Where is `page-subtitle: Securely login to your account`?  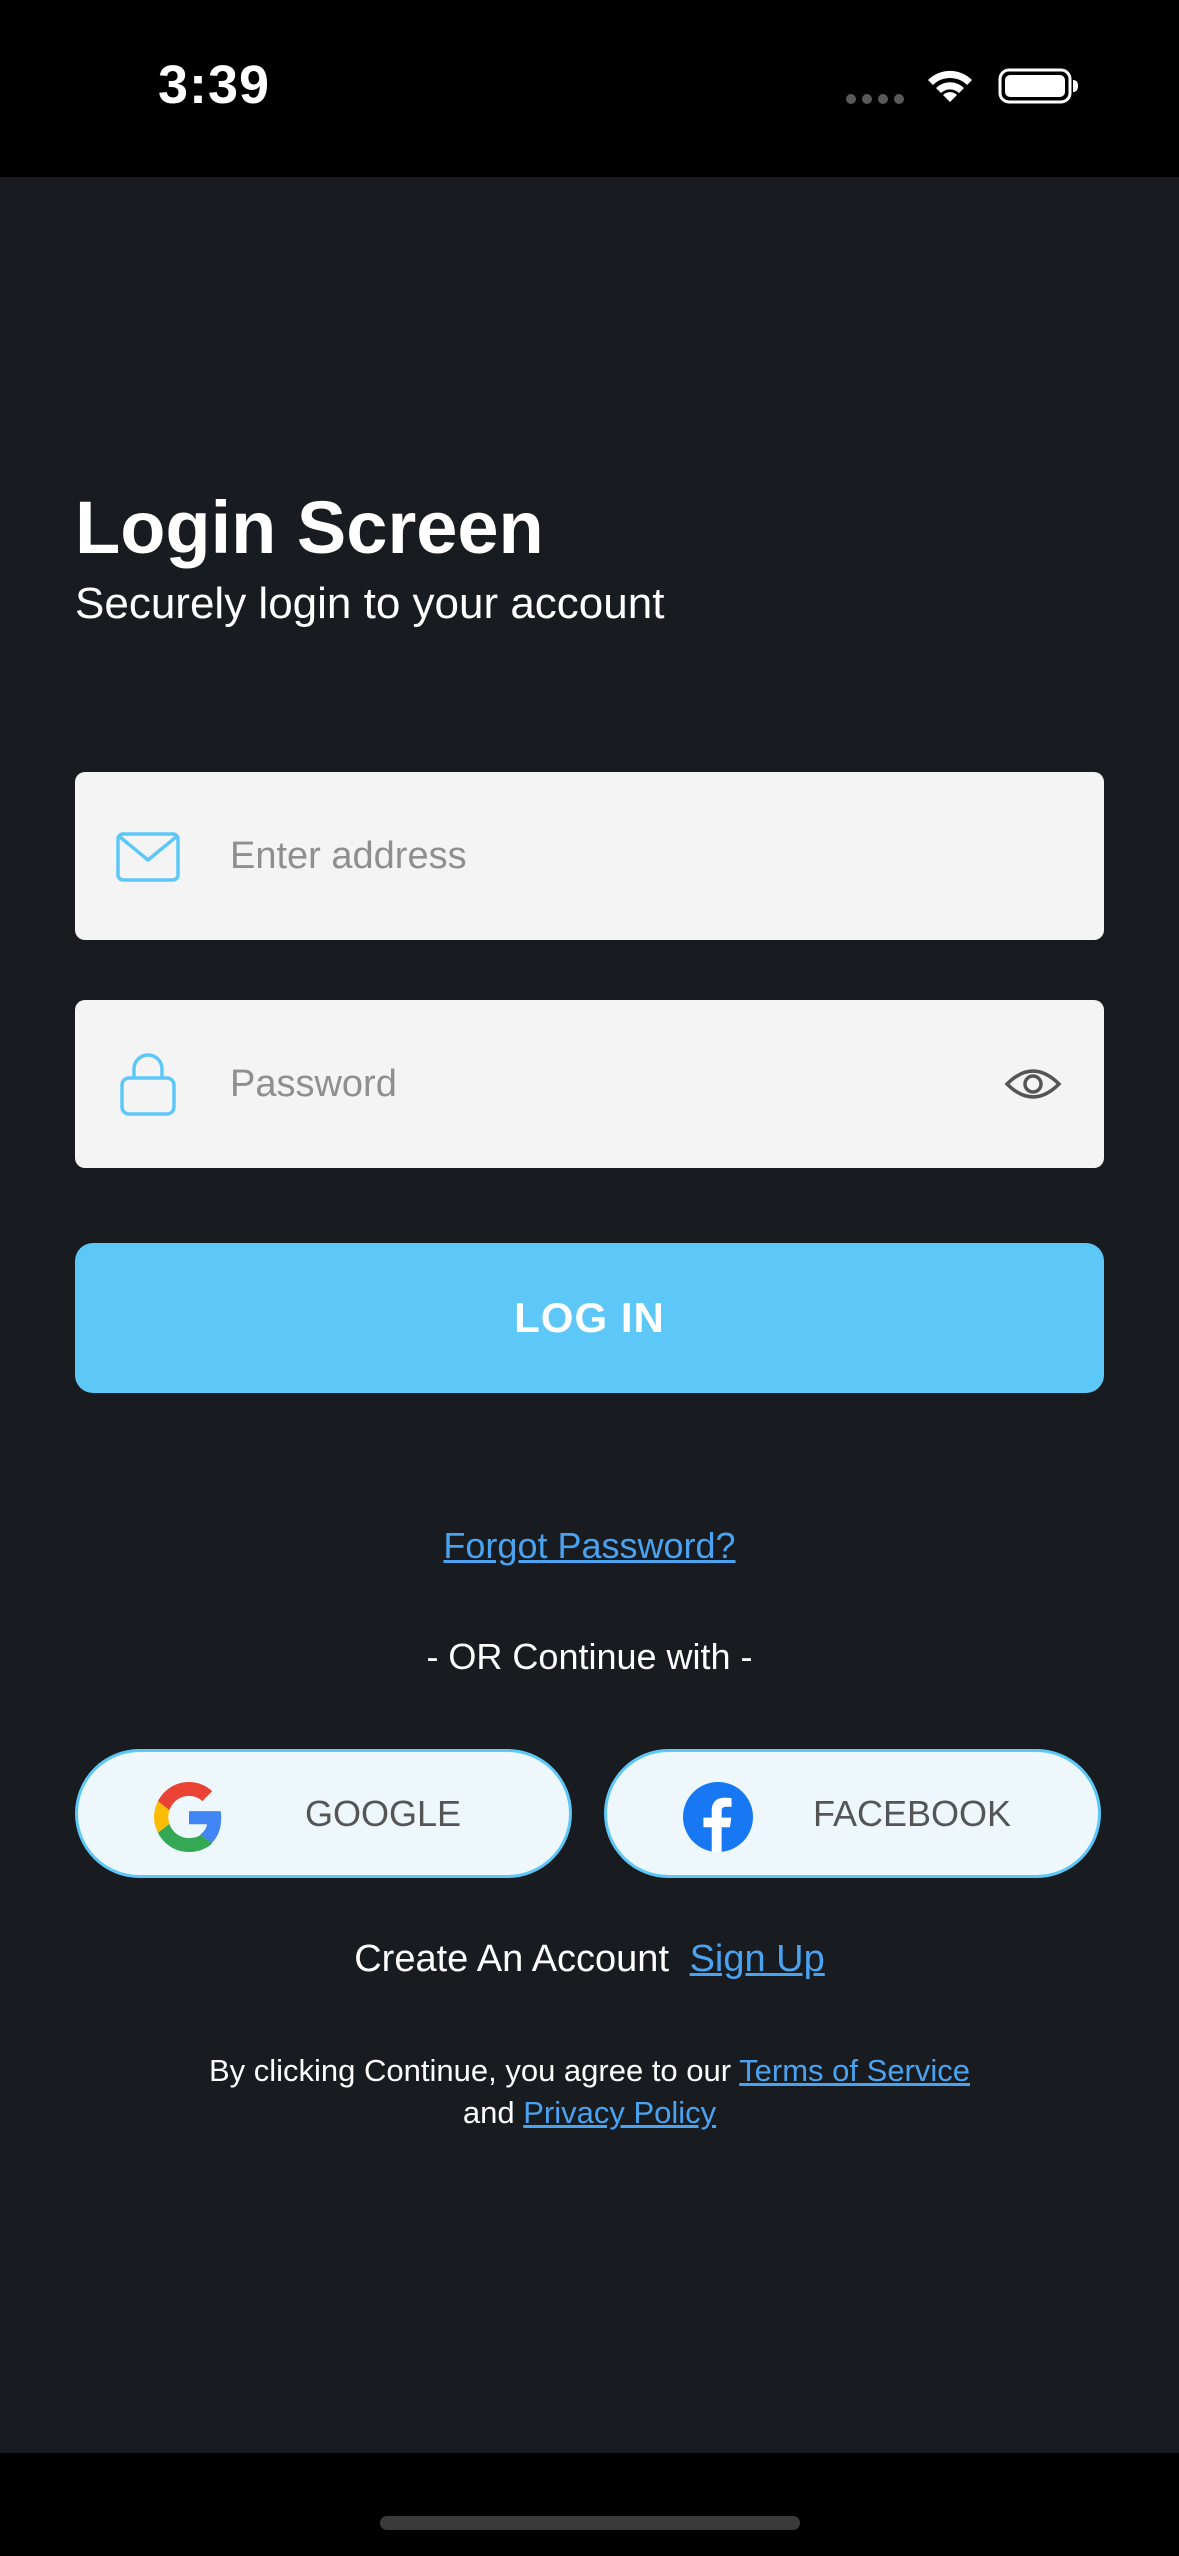 page-subtitle: Securely login to your account is located at coordinates (370, 603).